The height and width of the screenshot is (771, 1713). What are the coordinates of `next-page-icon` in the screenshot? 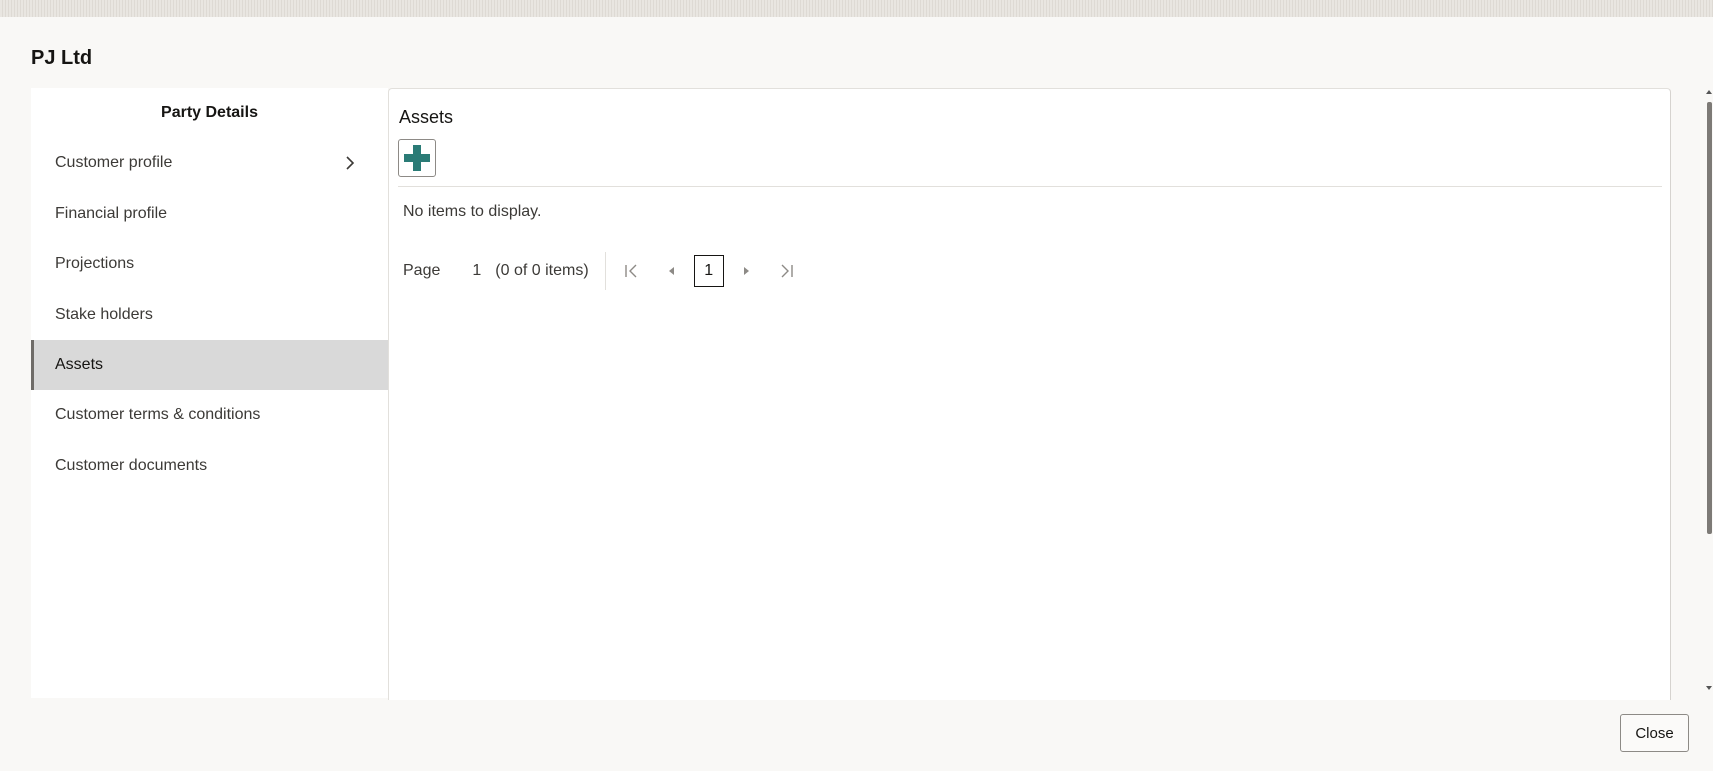 It's located at (746, 271).